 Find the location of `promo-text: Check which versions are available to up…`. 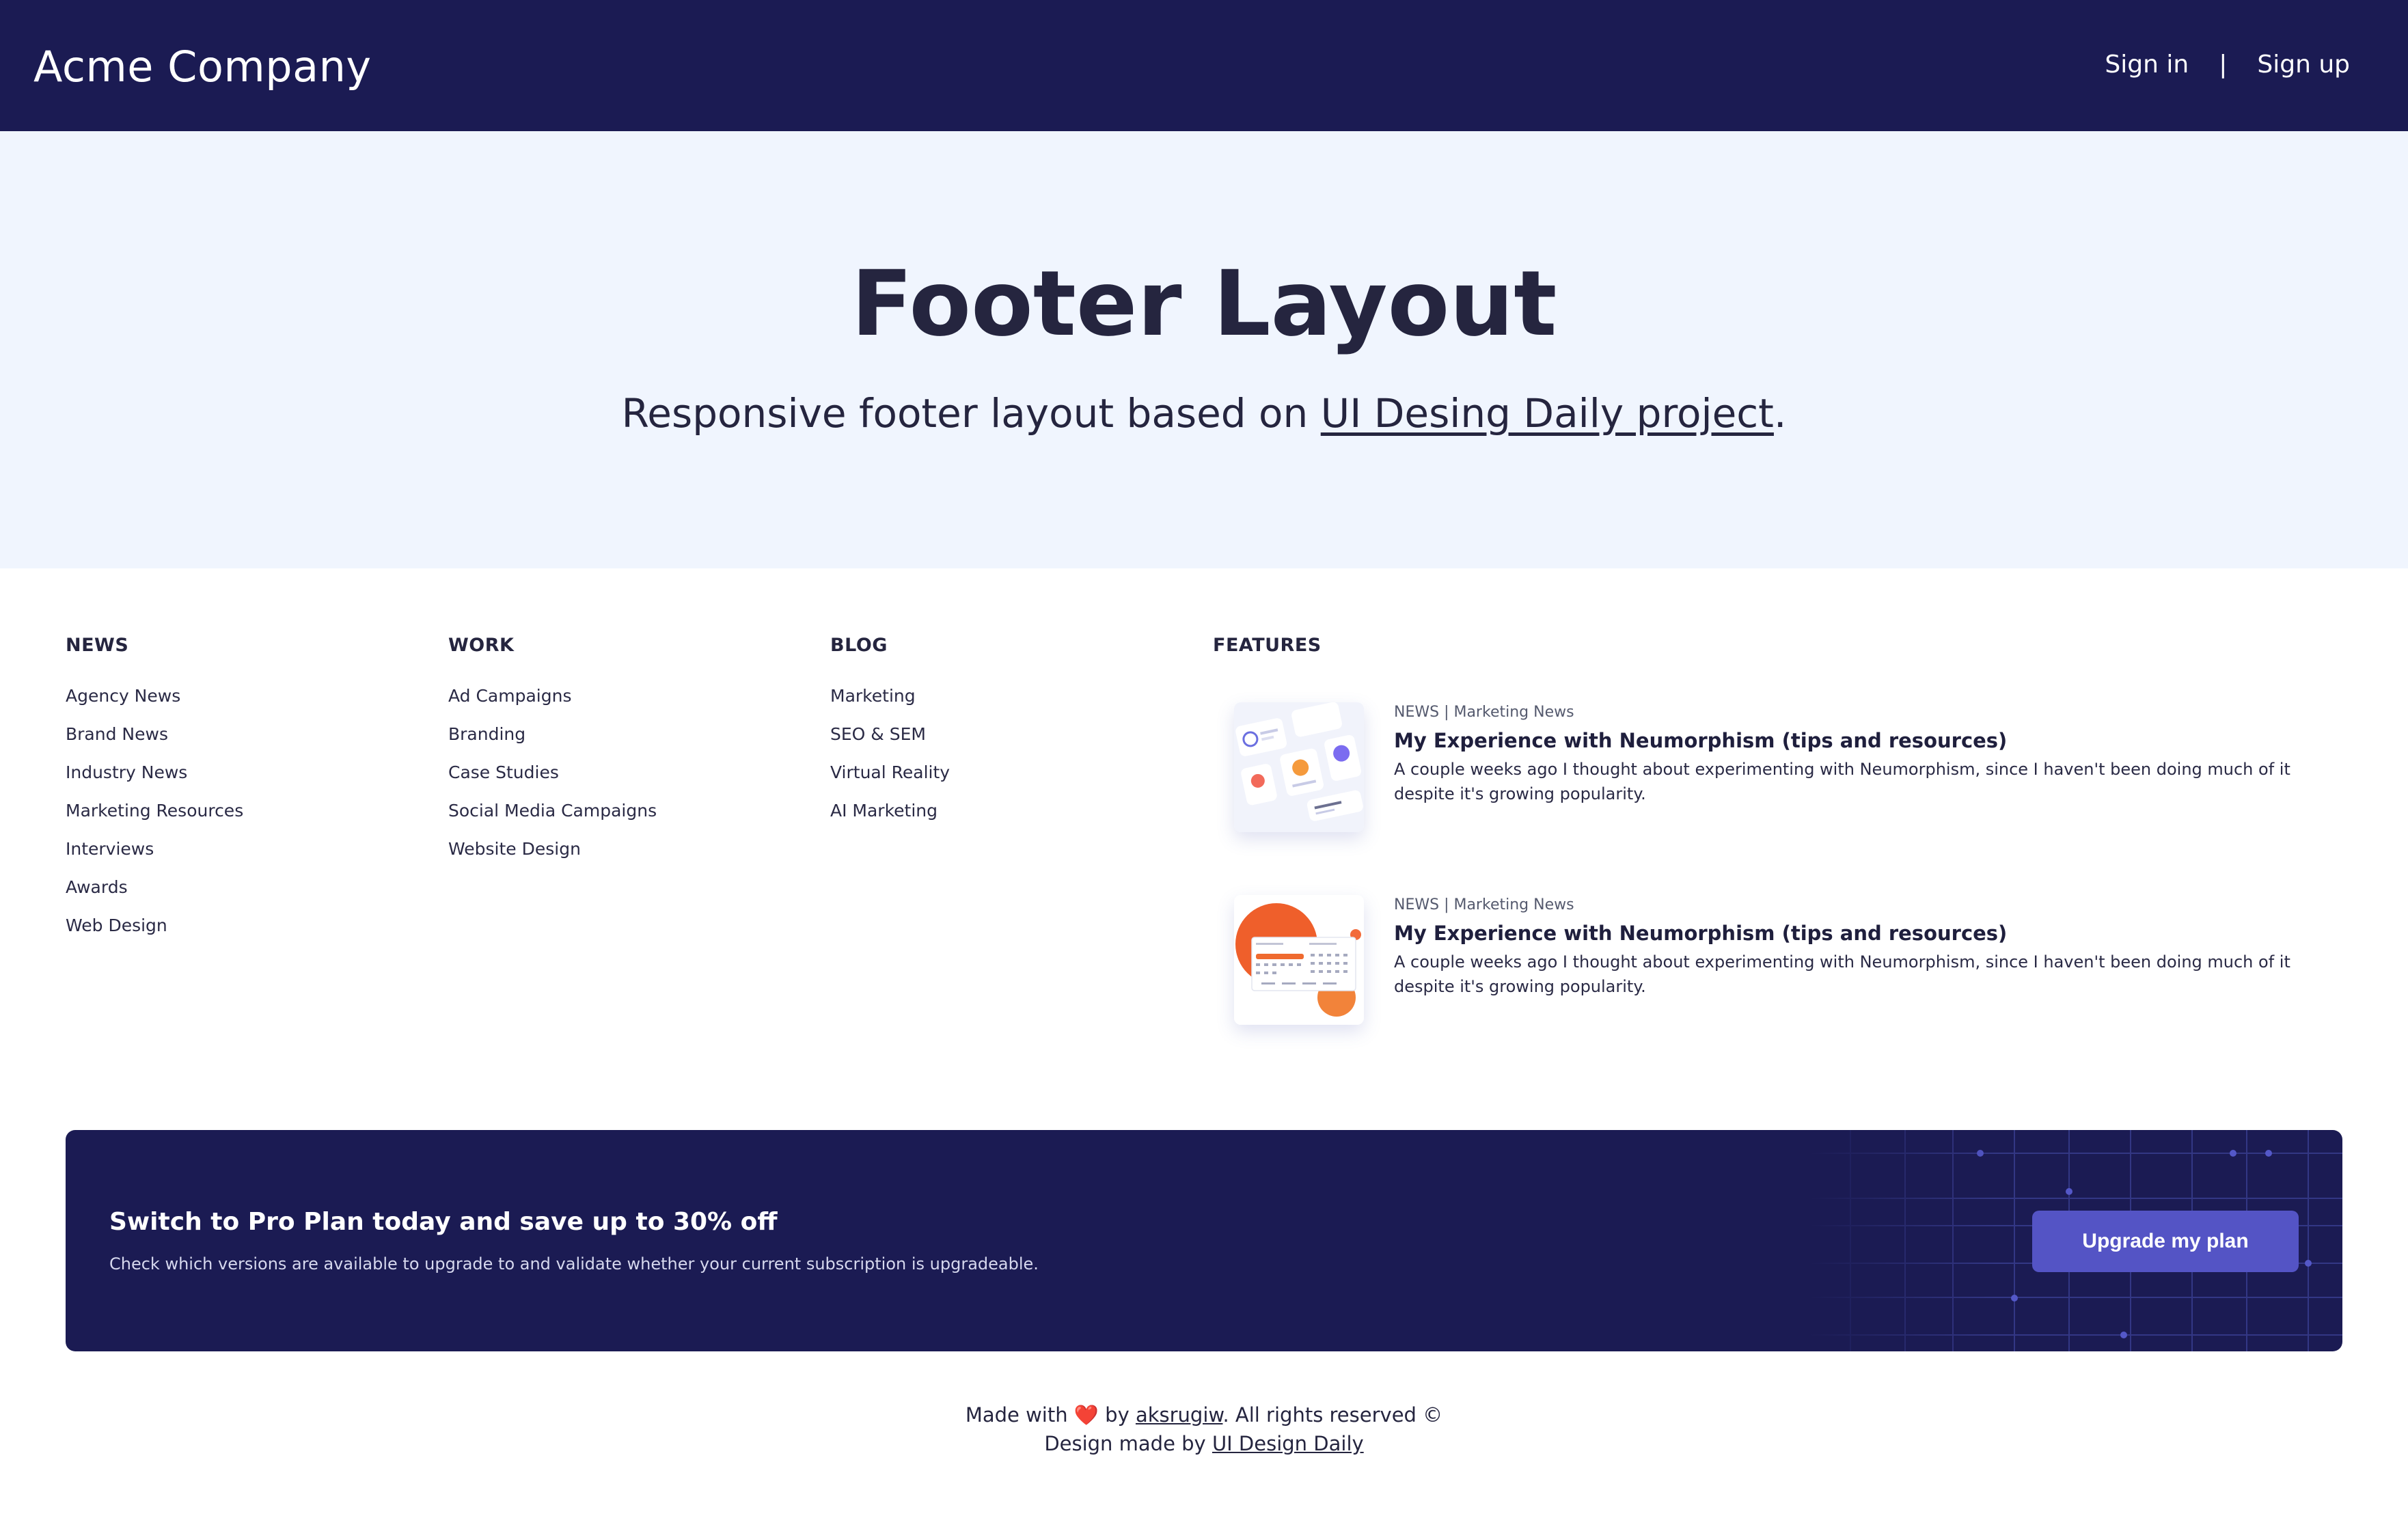

promo-text: Check which versions are available to up… is located at coordinates (574, 1264).